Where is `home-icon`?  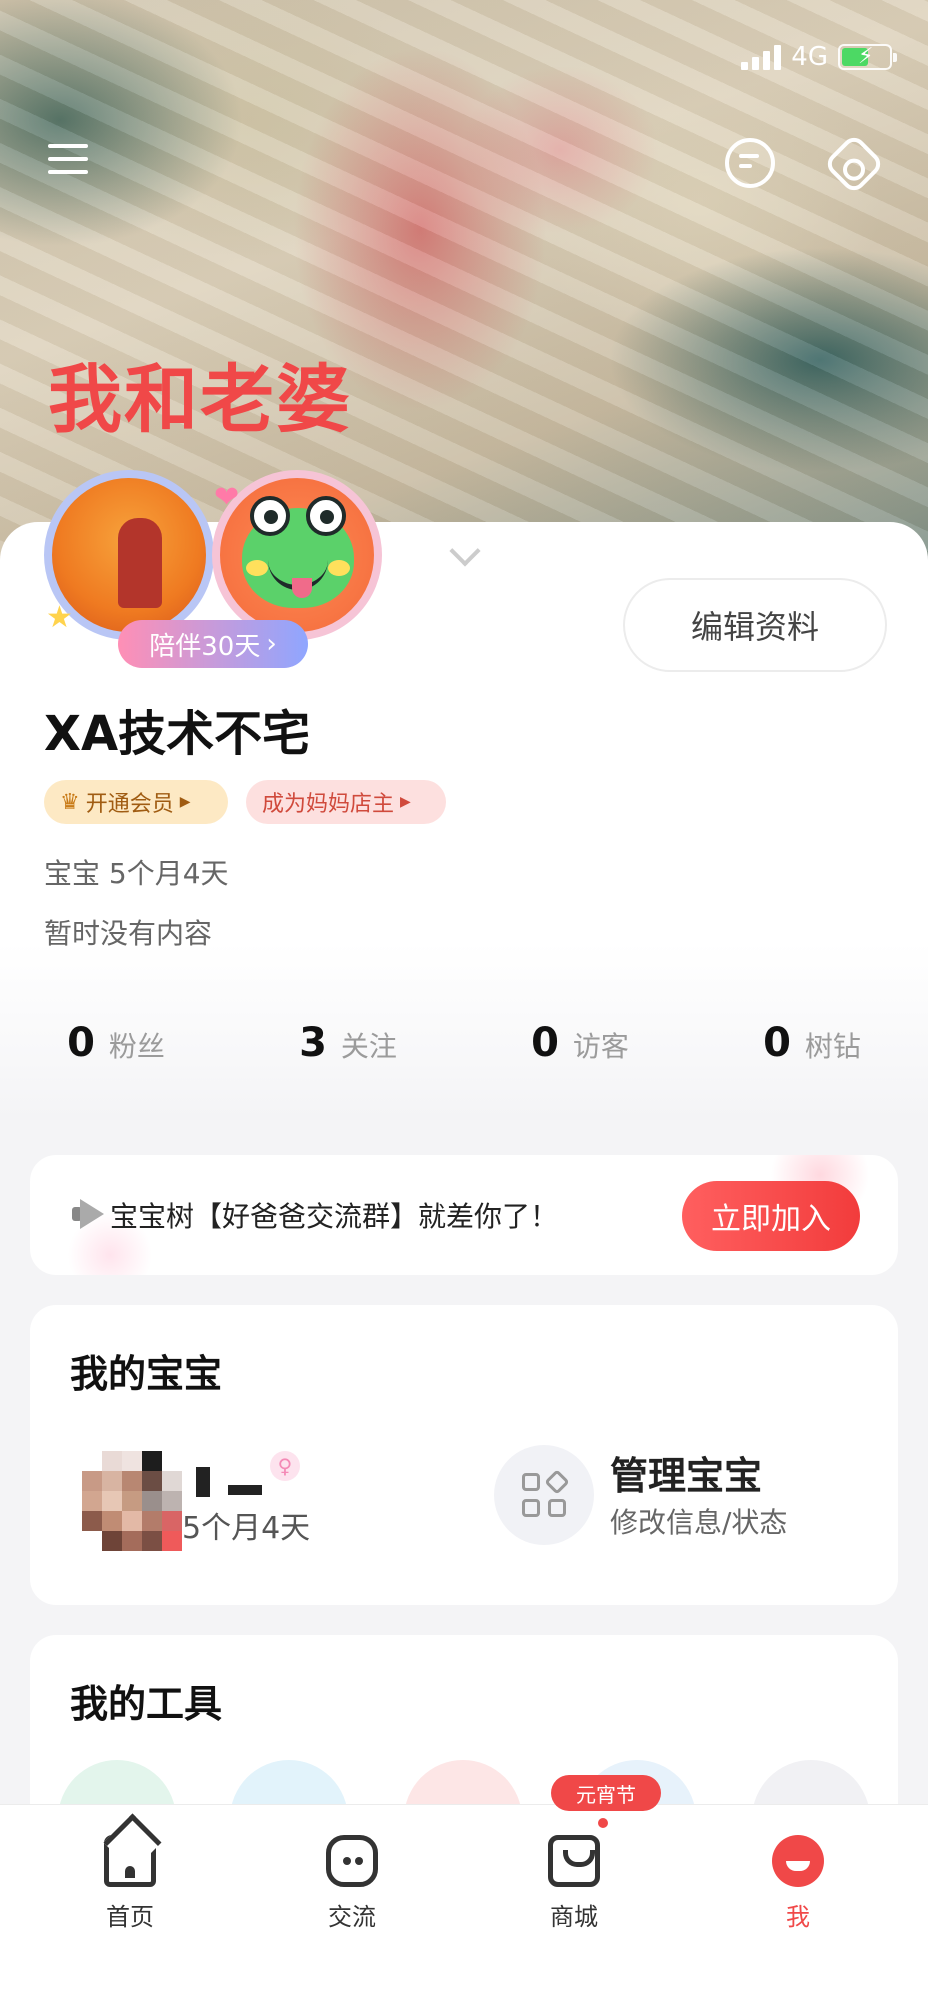 home-icon is located at coordinates (130, 1861).